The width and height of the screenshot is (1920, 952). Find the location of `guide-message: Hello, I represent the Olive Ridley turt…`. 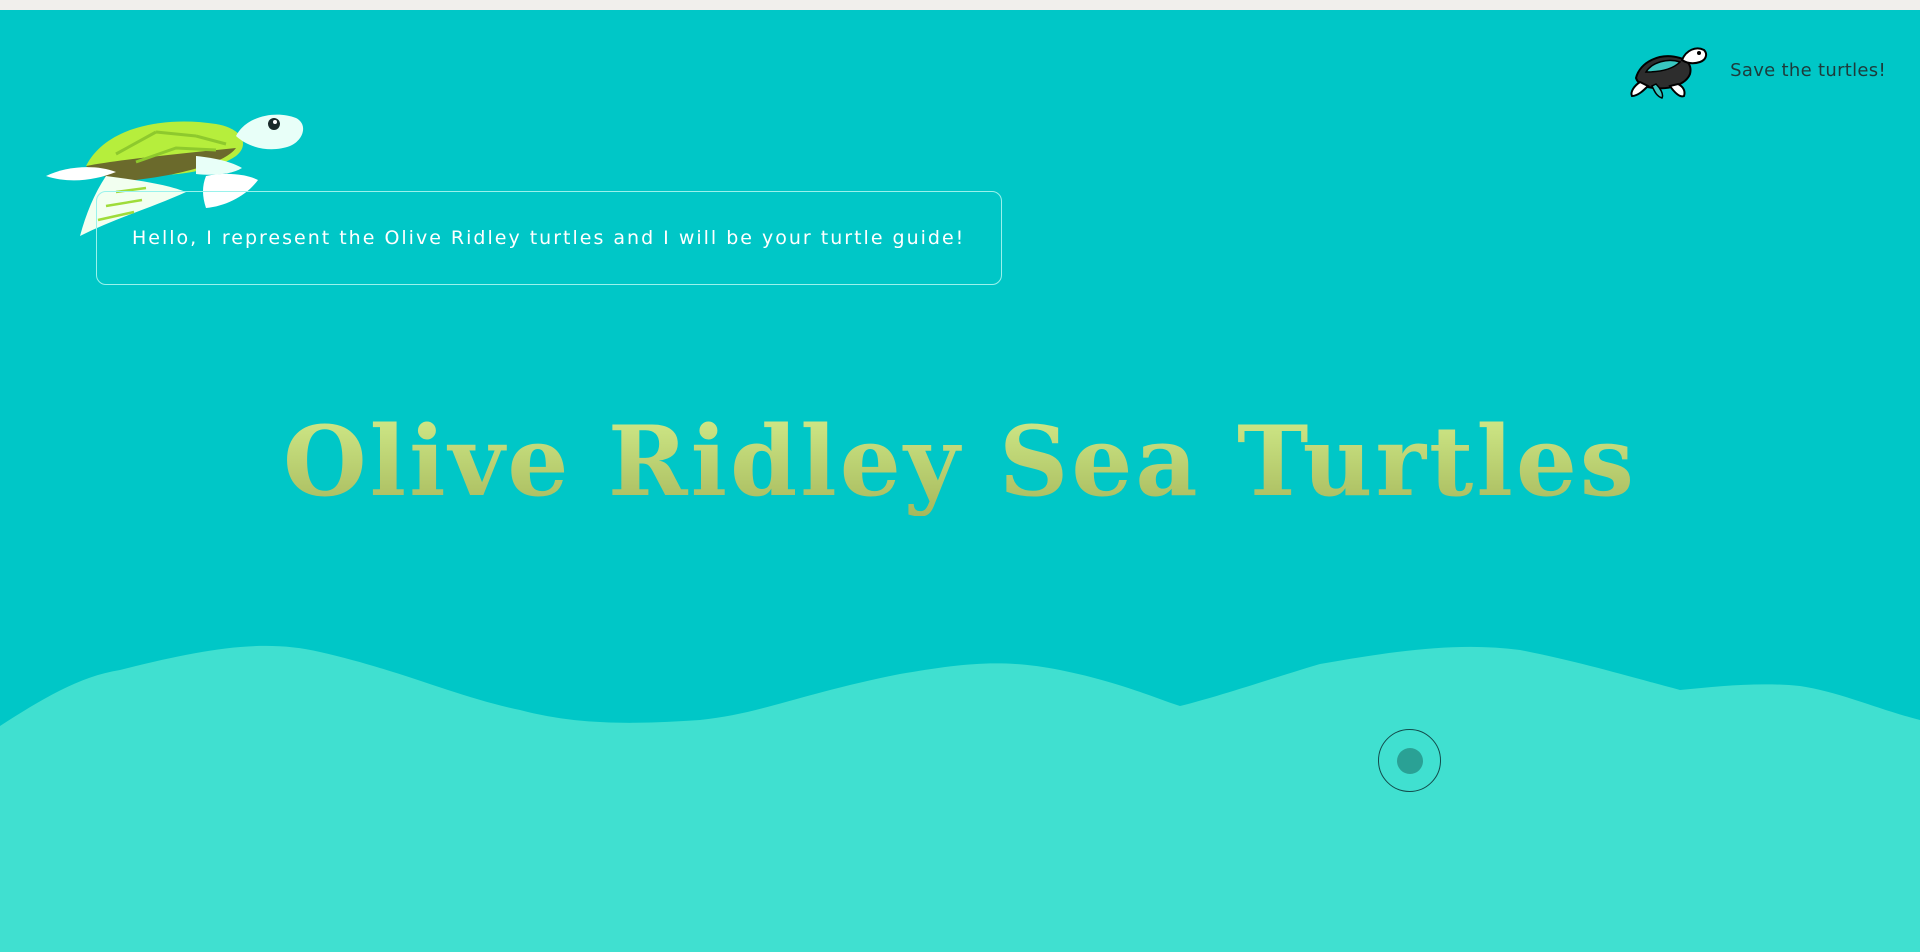

guide-message: Hello, I represent the Olive Ridley turt… is located at coordinates (549, 238).